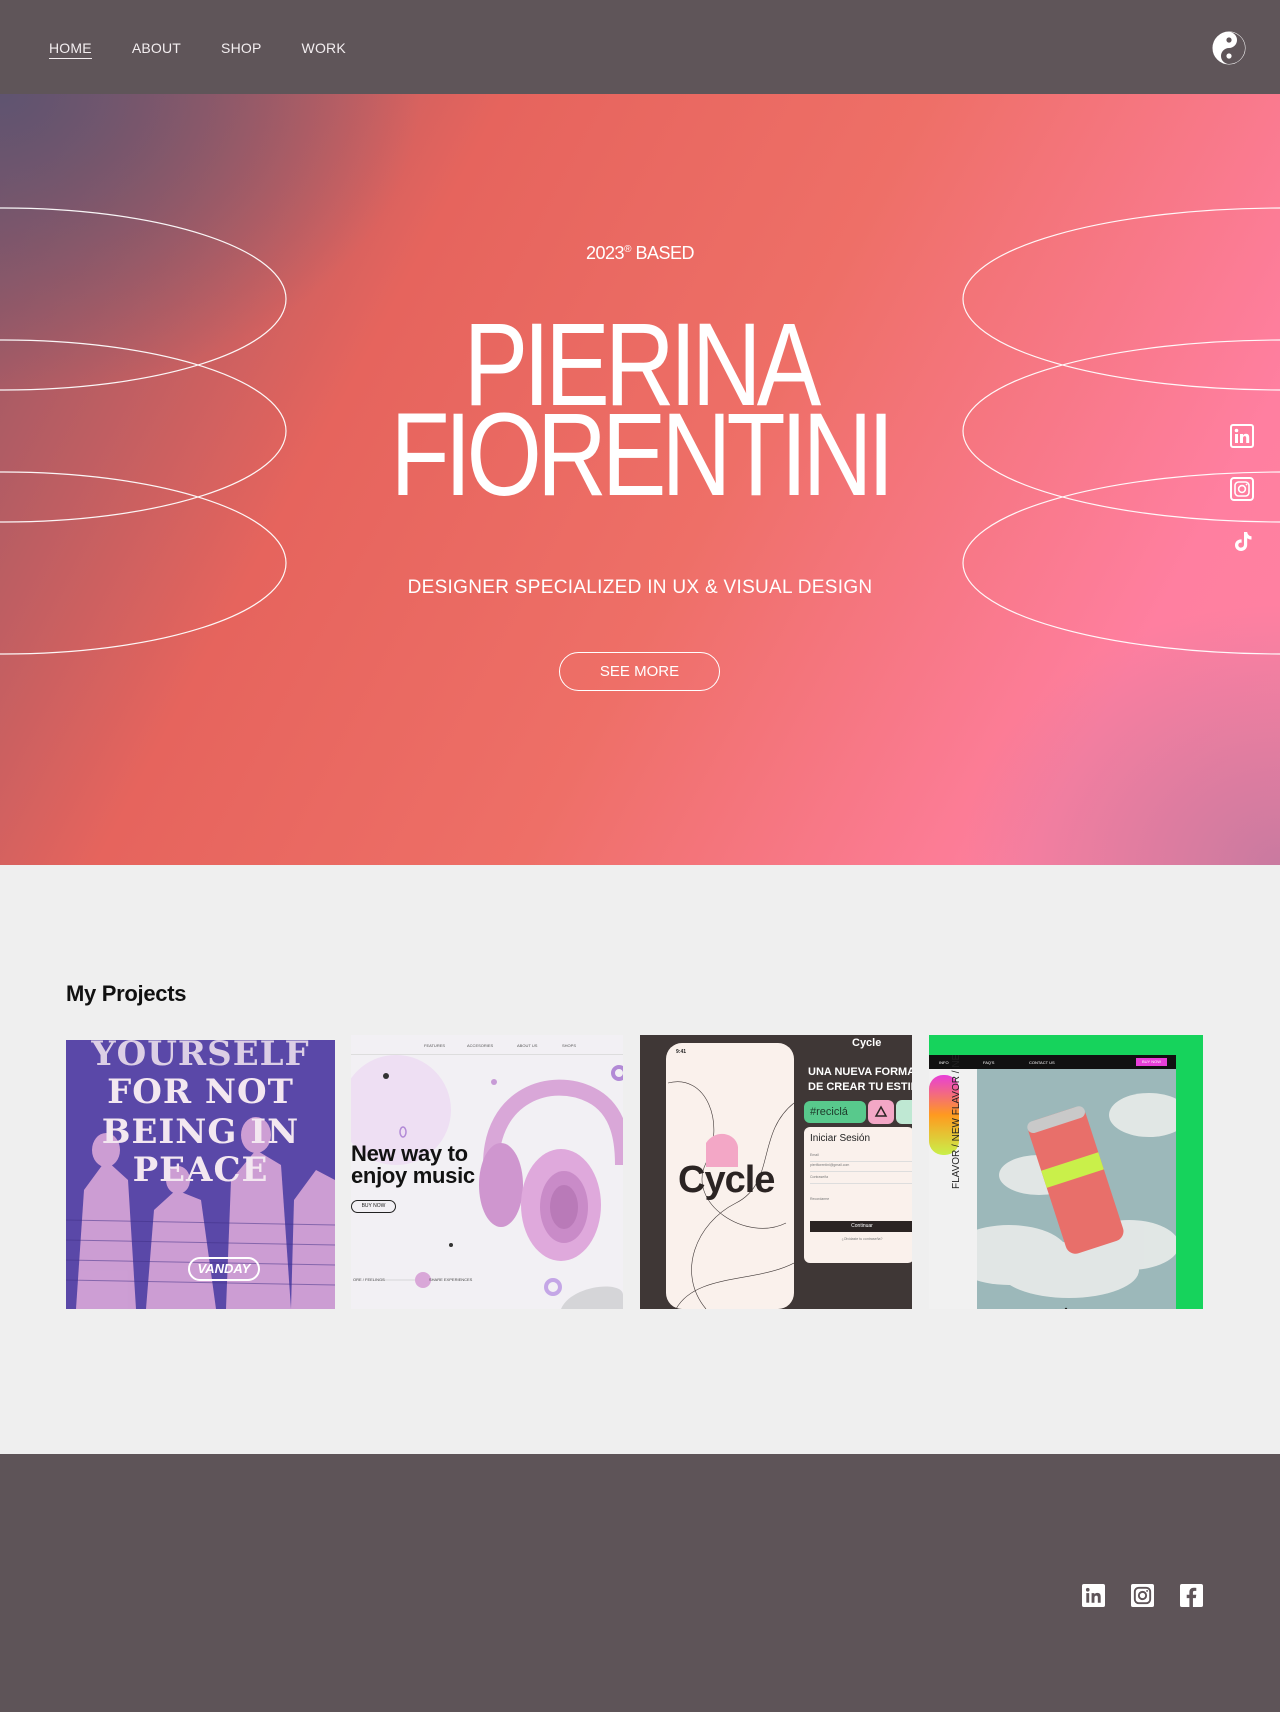 This screenshot has width=1280, height=1712. I want to click on soda-site-nav: INFO FAQ'S CONTACT US BUY NOW, so click(1052, 1062).